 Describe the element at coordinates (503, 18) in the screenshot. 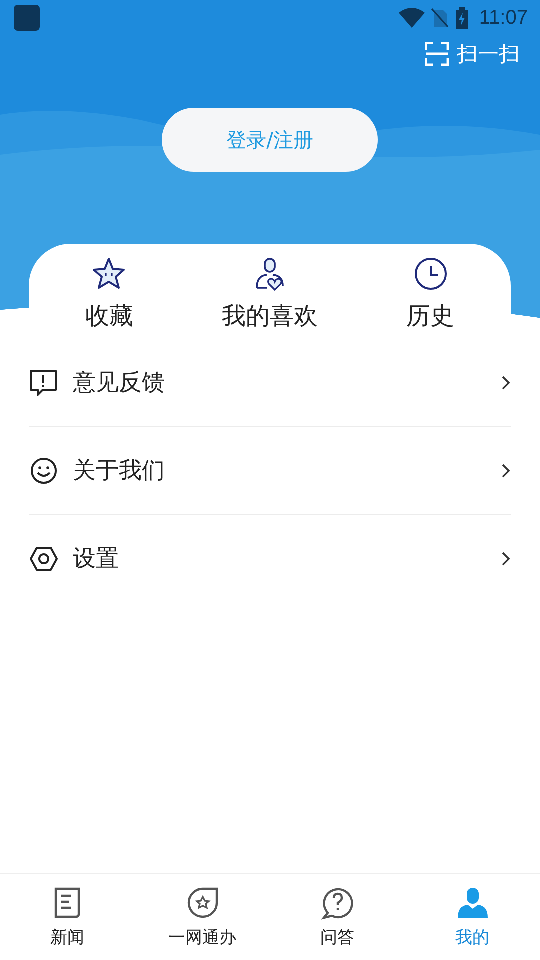

I see `status-time: 11:07` at that location.